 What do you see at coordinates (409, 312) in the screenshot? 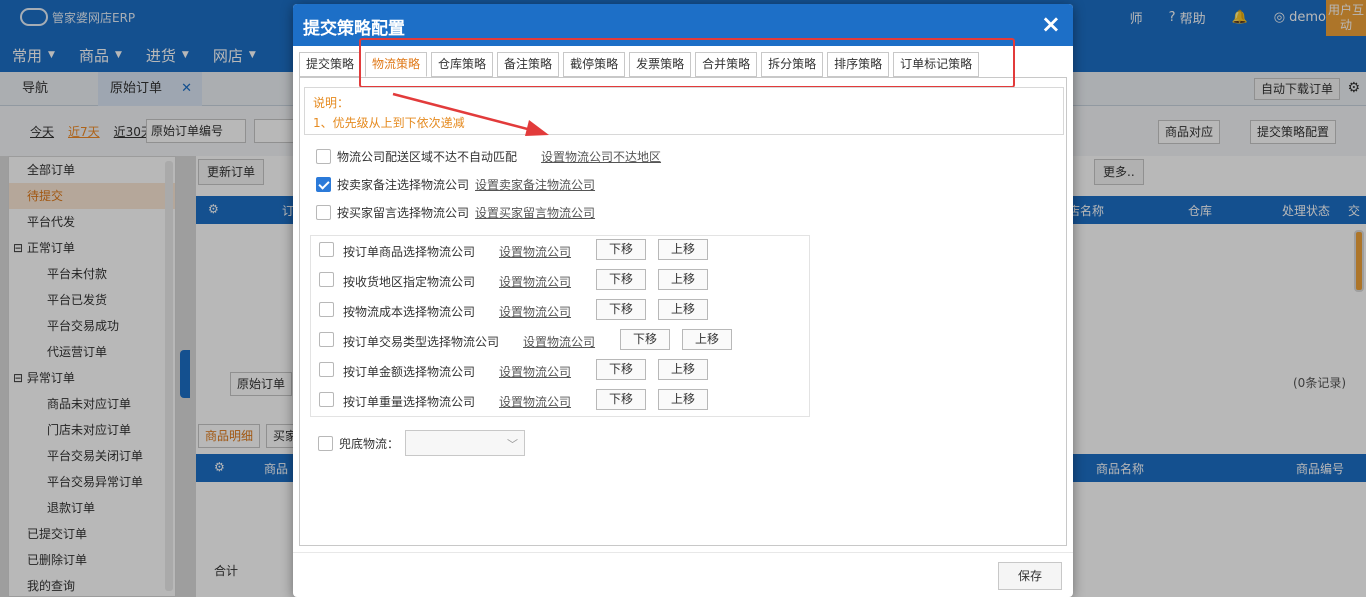
I see `priority-label: 按物流成本选择物流公司` at bounding box center [409, 312].